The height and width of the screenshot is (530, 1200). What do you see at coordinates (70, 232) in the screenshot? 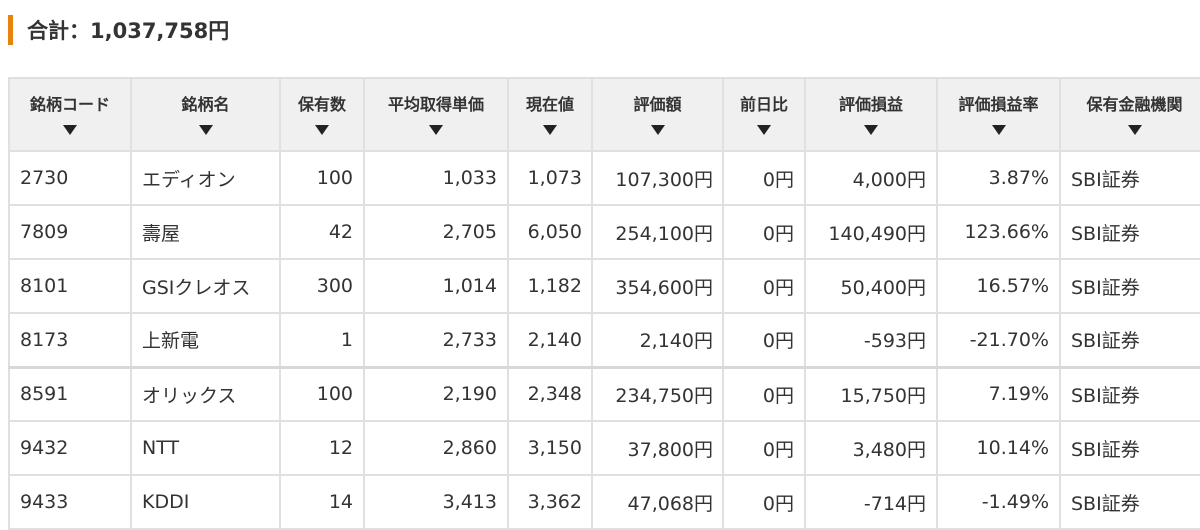
I see `cell-code: 7809` at bounding box center [70, 232].